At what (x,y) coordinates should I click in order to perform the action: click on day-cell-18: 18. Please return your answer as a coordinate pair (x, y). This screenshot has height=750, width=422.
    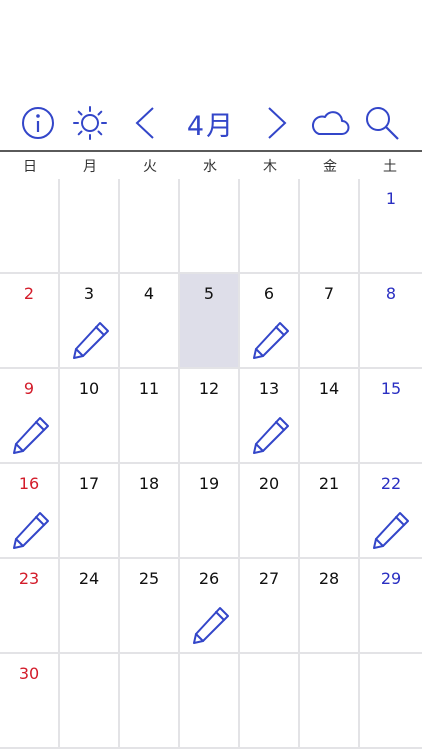
    Looking at the image, I should click on (150, 511).